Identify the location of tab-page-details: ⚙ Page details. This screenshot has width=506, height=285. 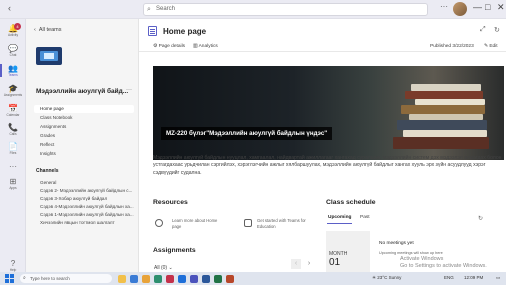
(169, 46).